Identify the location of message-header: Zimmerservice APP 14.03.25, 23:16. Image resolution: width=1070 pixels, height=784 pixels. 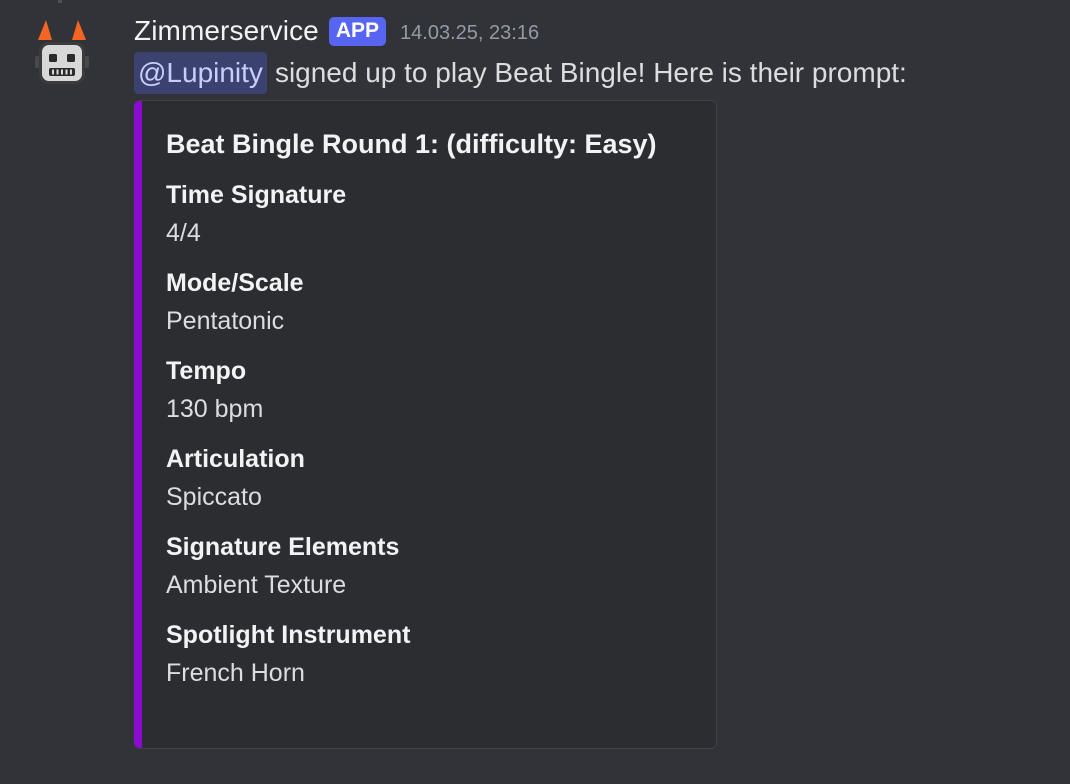
(336, 31).